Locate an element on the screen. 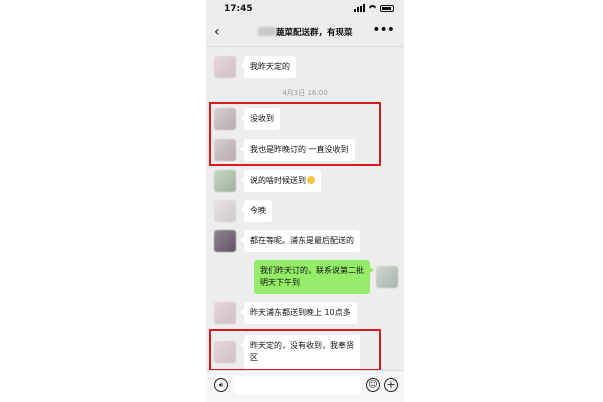 The width and height of the screenshot is (603, 402). message-bubble-outgoing: 我们昨天订的，联系说第二批 明天下午到 is located at coordinates (314, 277).